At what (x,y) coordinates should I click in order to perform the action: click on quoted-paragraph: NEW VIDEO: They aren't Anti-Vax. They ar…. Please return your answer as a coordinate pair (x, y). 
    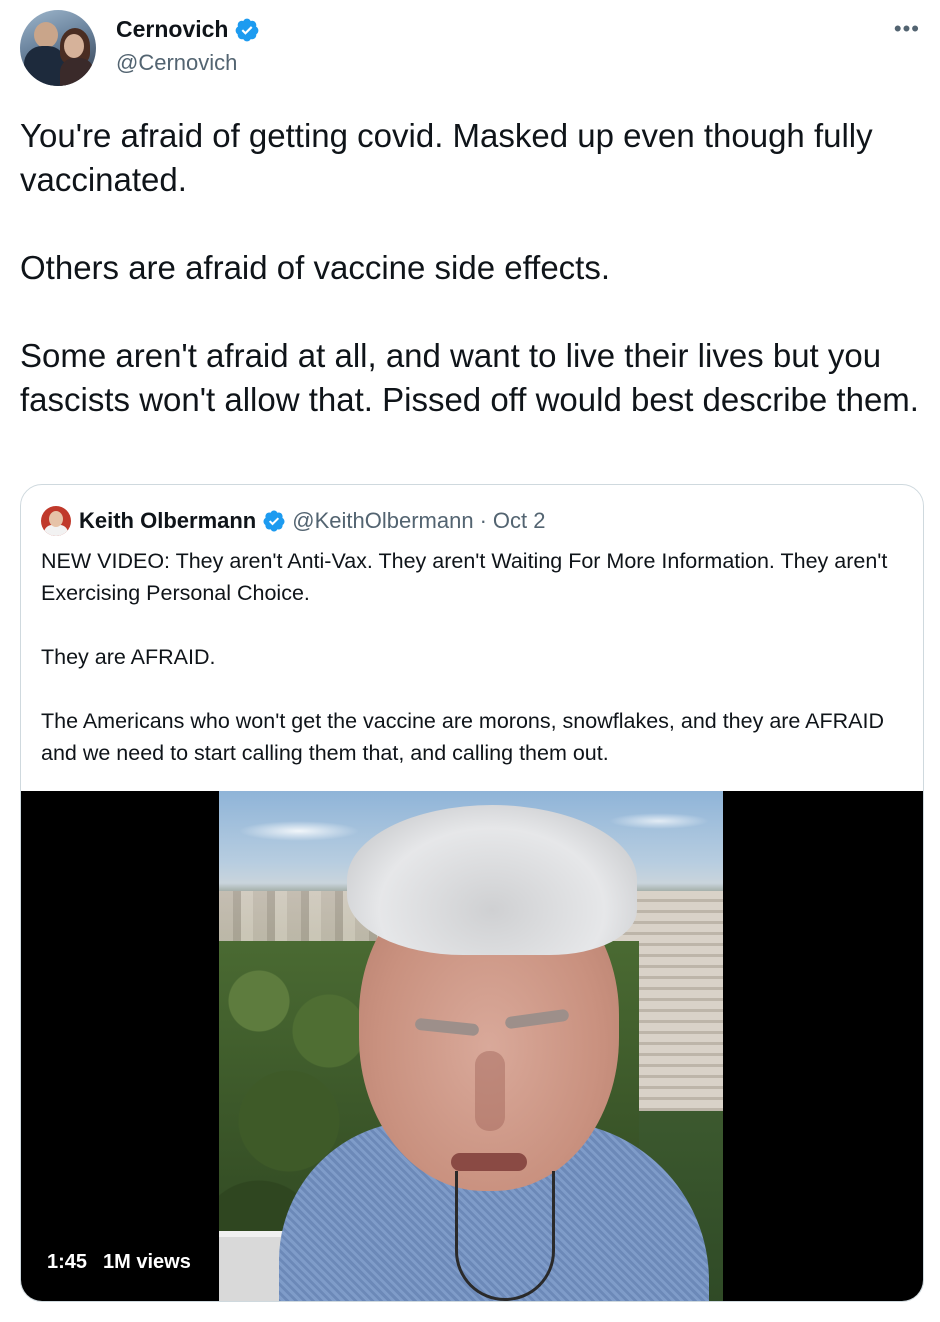
    Looking at the image, I should click on (464, 577).